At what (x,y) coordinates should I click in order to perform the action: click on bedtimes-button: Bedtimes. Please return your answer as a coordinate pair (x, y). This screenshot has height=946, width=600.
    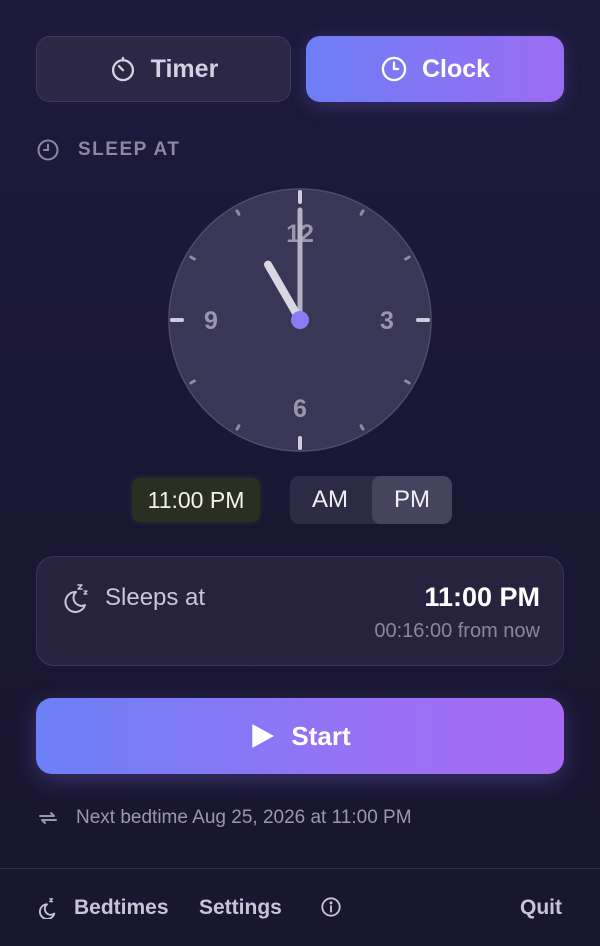
    Looking at the image, I should click on (102, 908).